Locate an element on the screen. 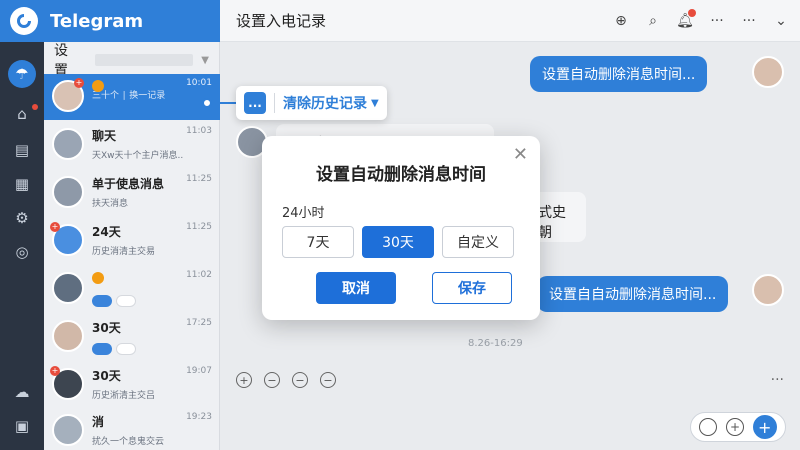 The image size is (800, 450). chat-item: 聊天 天Xw天十个主户消息.. 11:03 is located at coordinates (132, 145).